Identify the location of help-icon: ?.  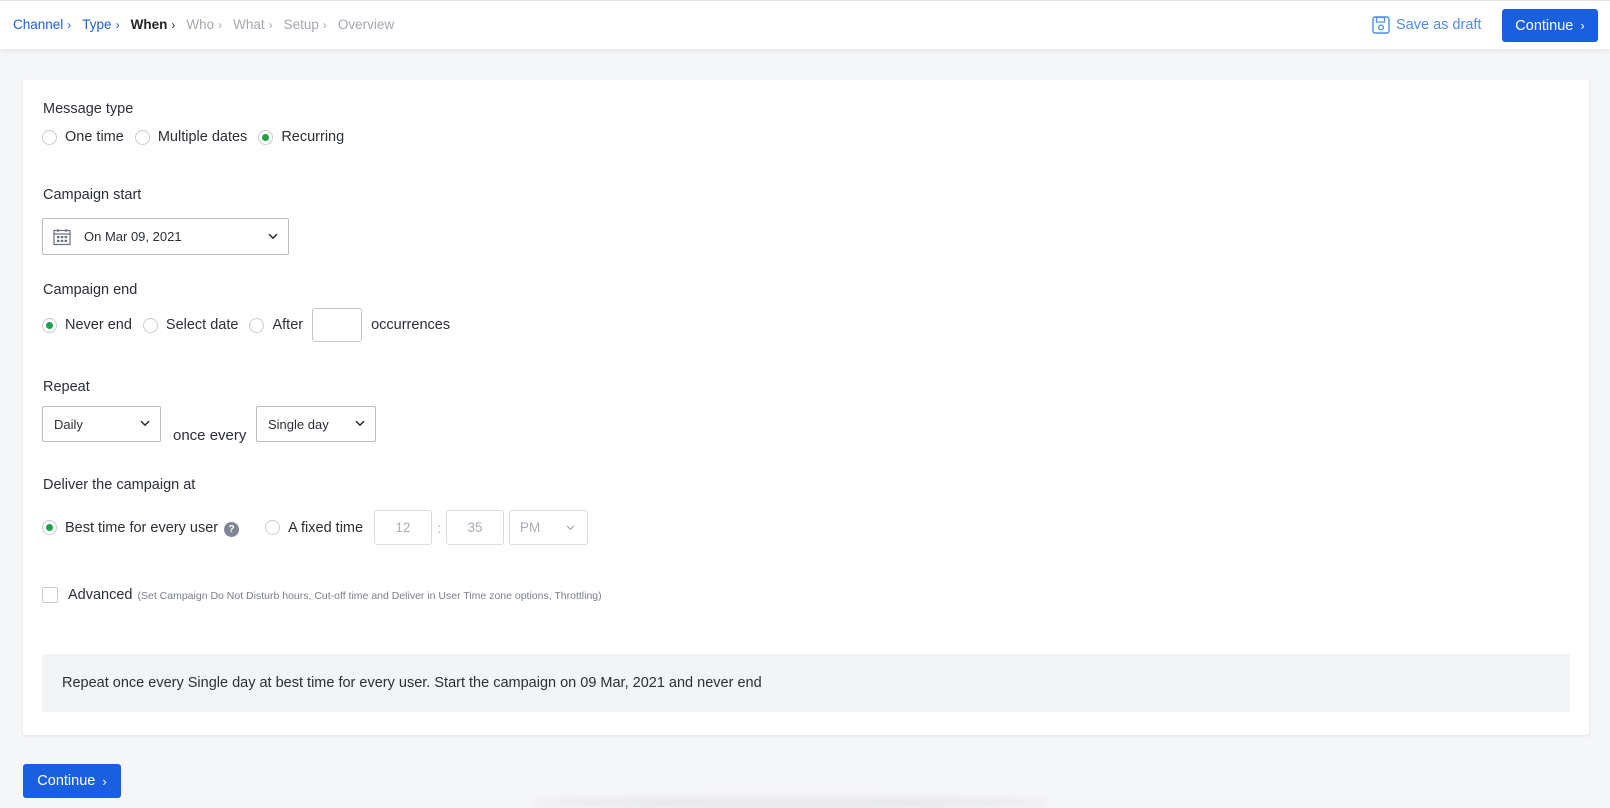
(232, 529).